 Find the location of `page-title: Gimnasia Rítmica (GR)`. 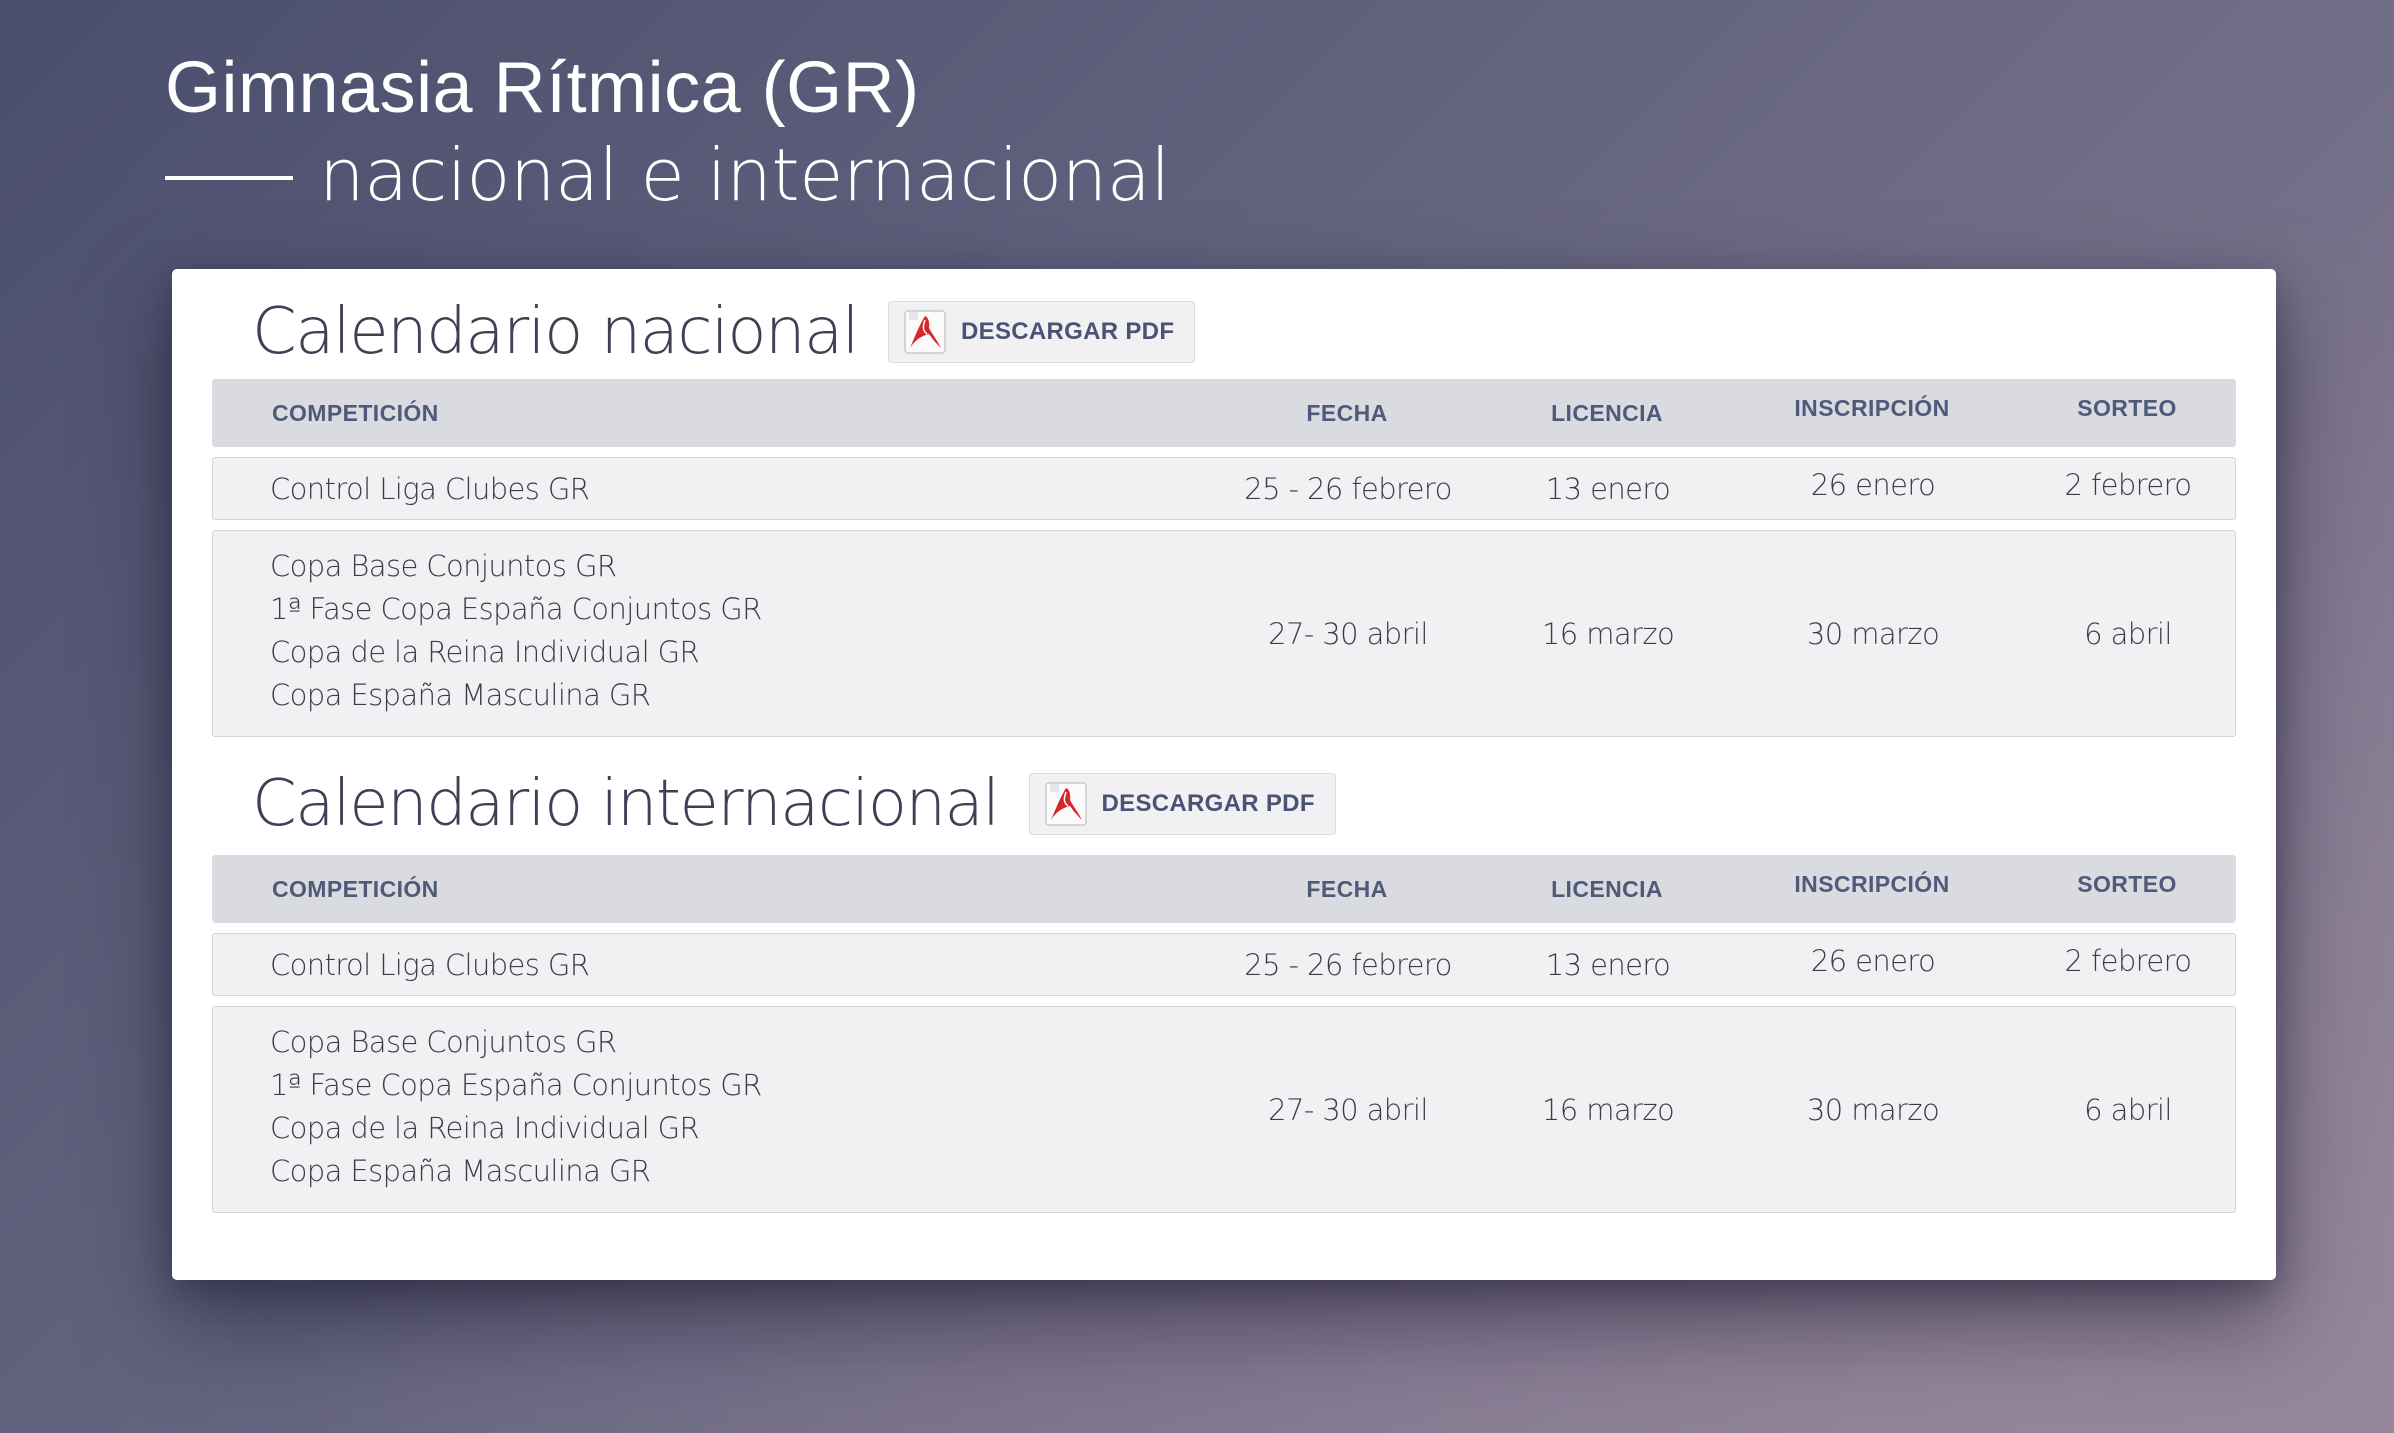

page-title: Gimnasia Rítmica (GR) is located at coordinates (542, 88).